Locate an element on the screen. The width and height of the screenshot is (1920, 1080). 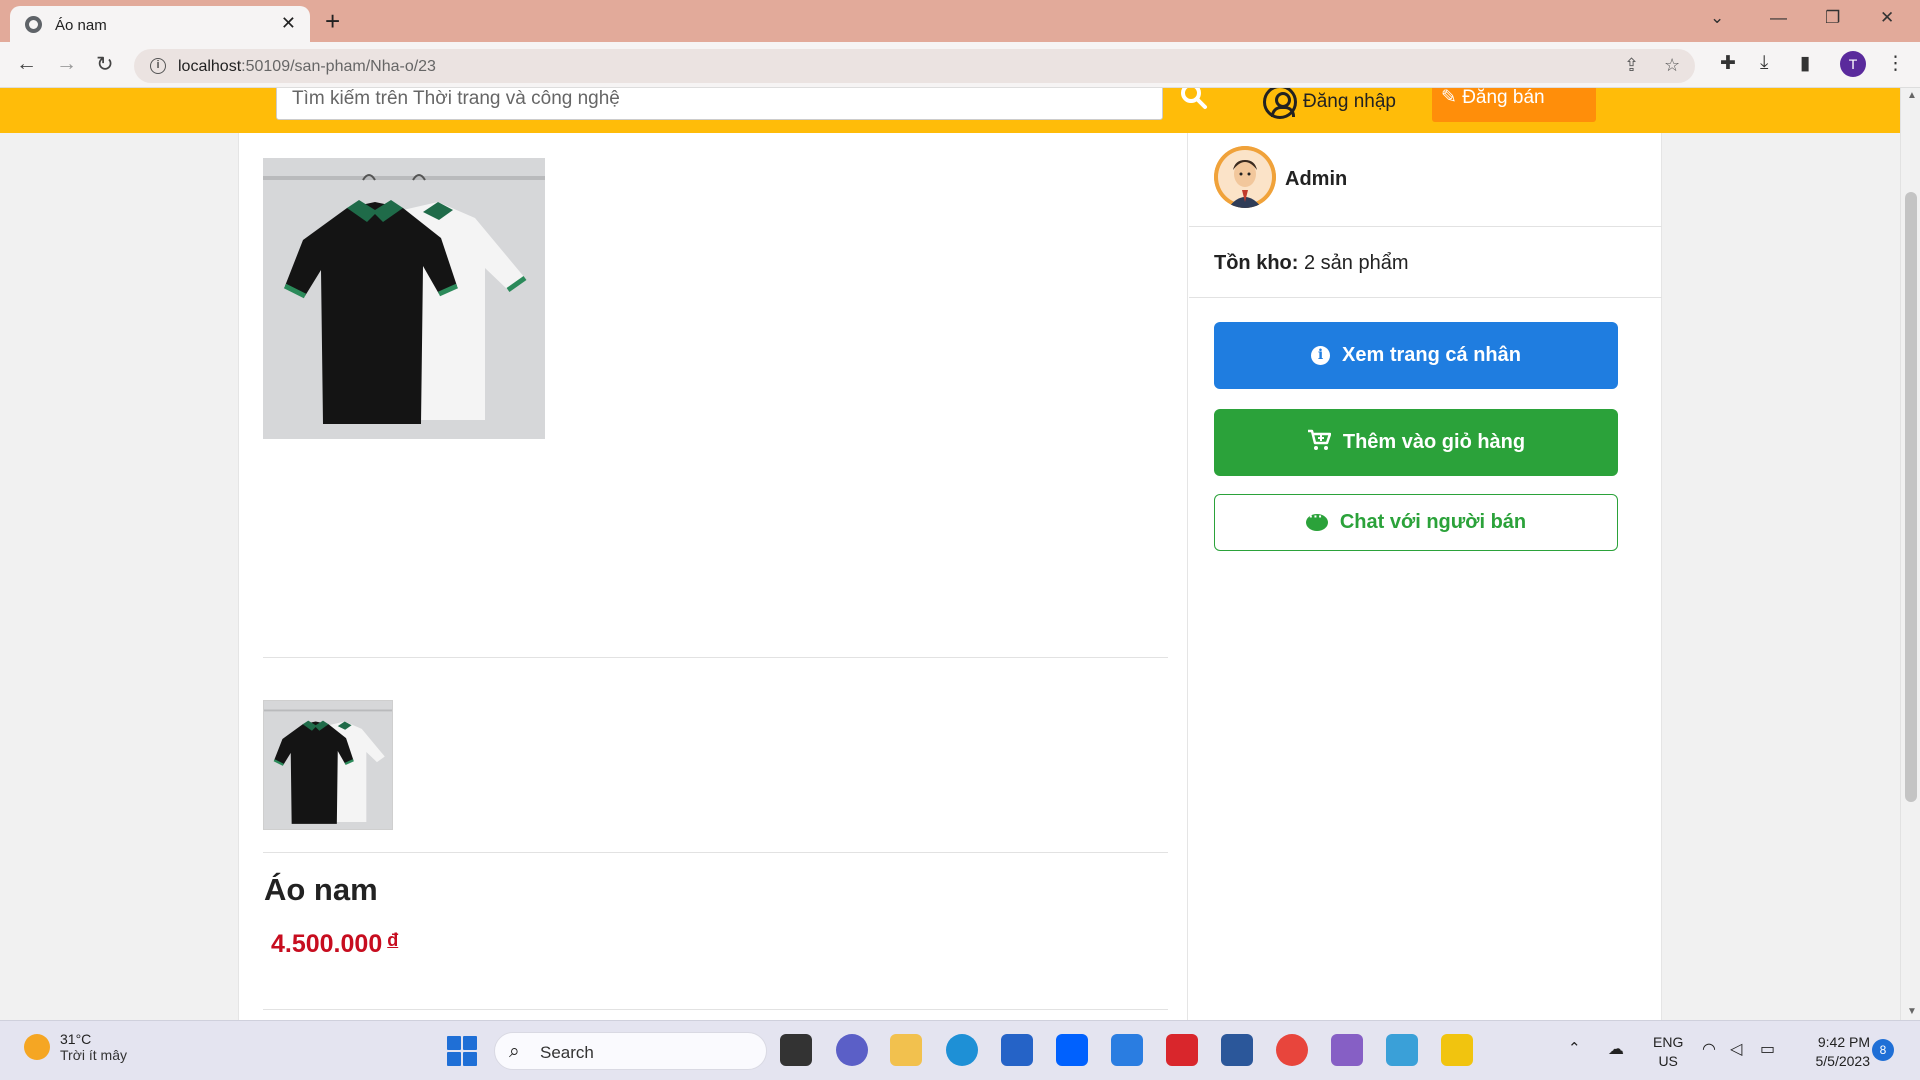
price-currency: đ is located at coordinates (393, 940).